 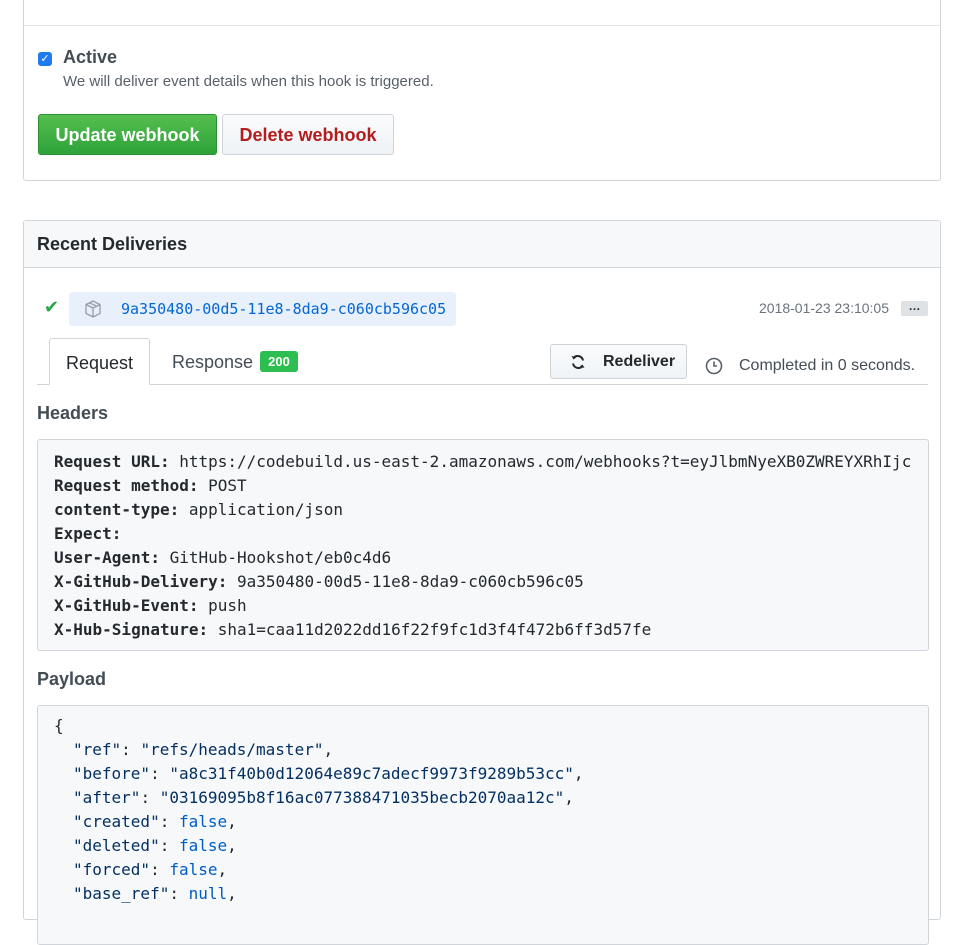 I want to click on tab-request: Request, so click(x=99, y=361).